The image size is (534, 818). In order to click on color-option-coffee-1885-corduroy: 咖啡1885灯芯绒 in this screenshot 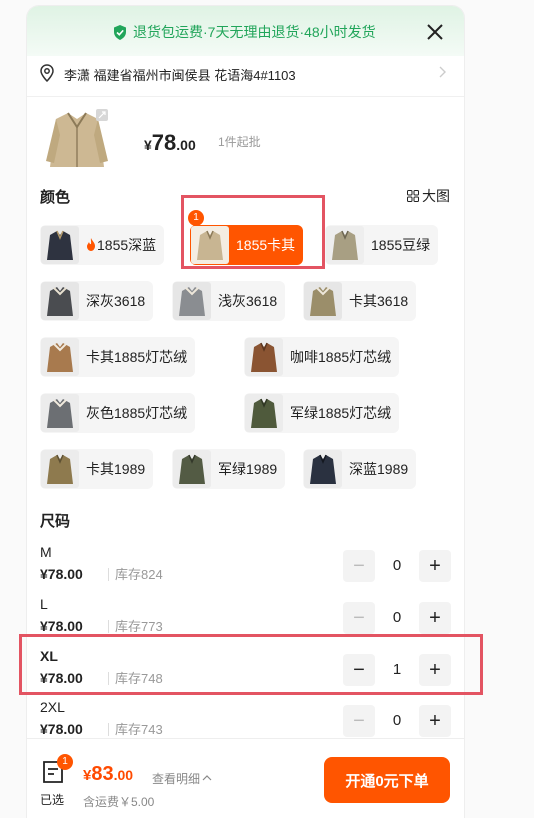, I will do `click(322, 357)`.